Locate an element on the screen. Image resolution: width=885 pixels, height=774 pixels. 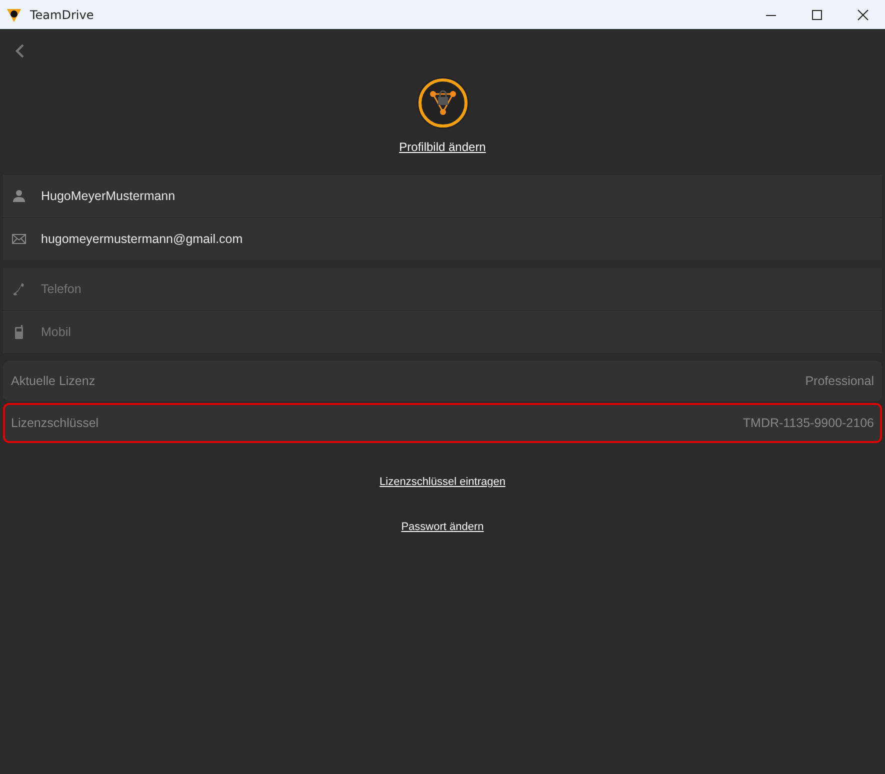
profile-logo-icon is located at coordinates (443, 103).